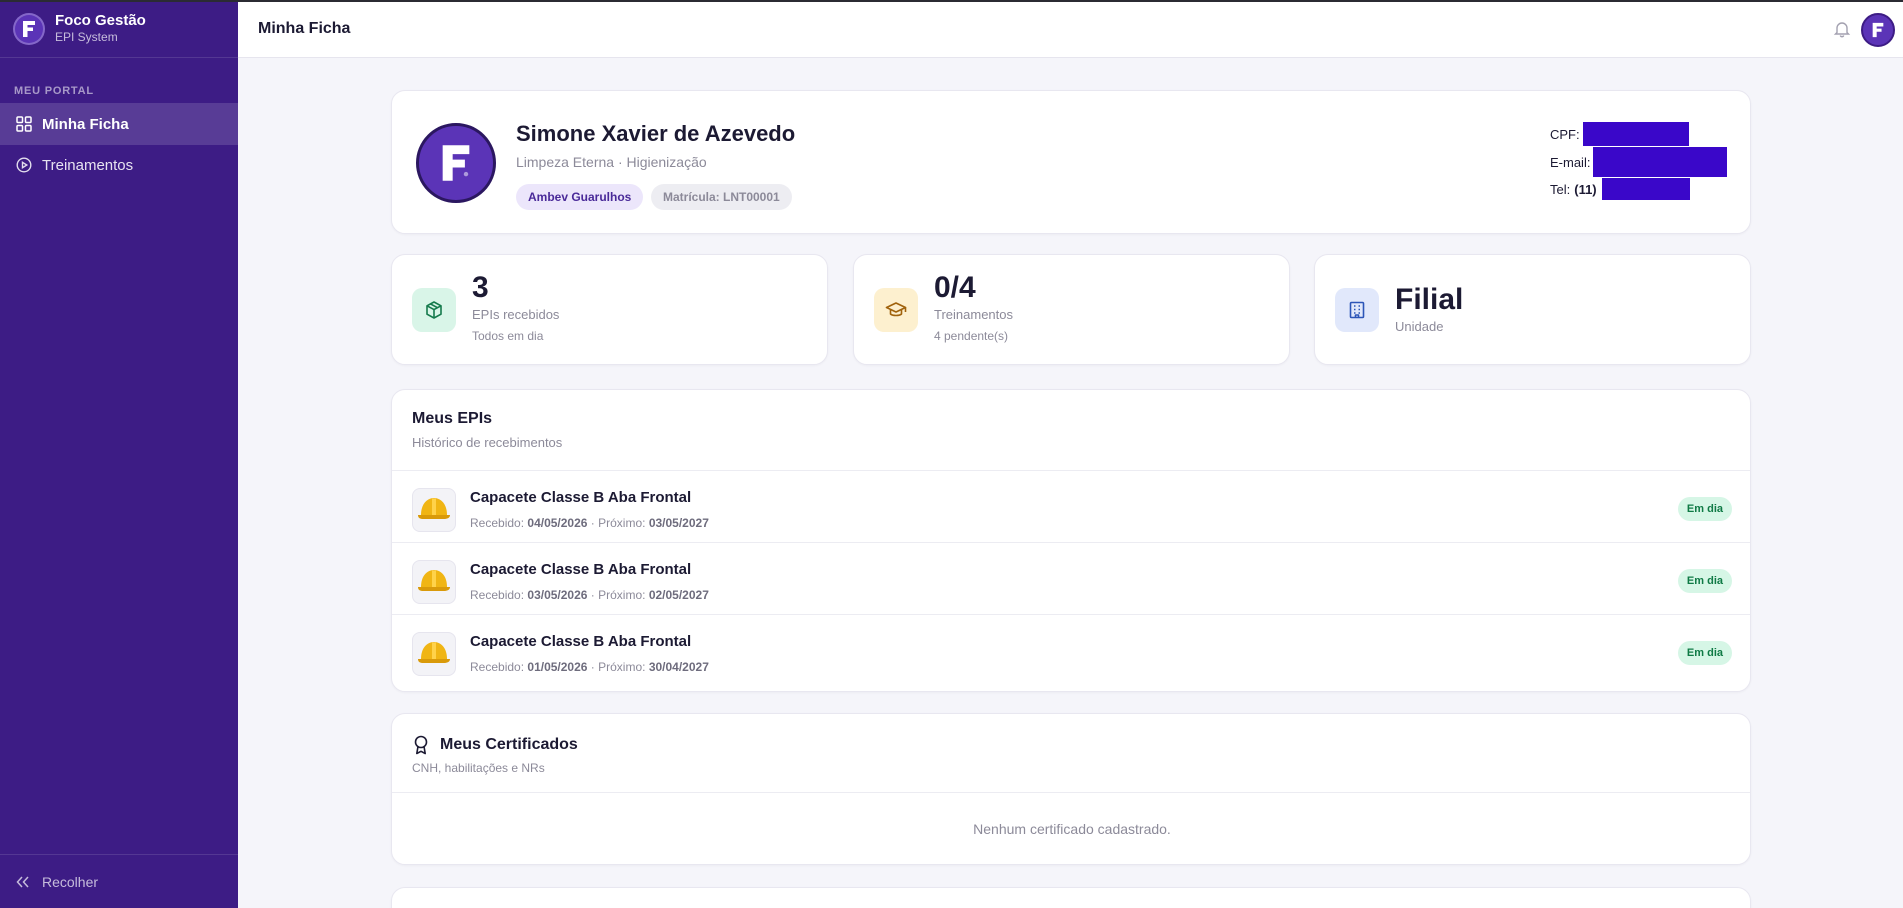  What do you see at coordinates (487, 442) in the screenshot?
I see `section-subtitle: Histórico de recebimentos` at bounding box center [487, 442].